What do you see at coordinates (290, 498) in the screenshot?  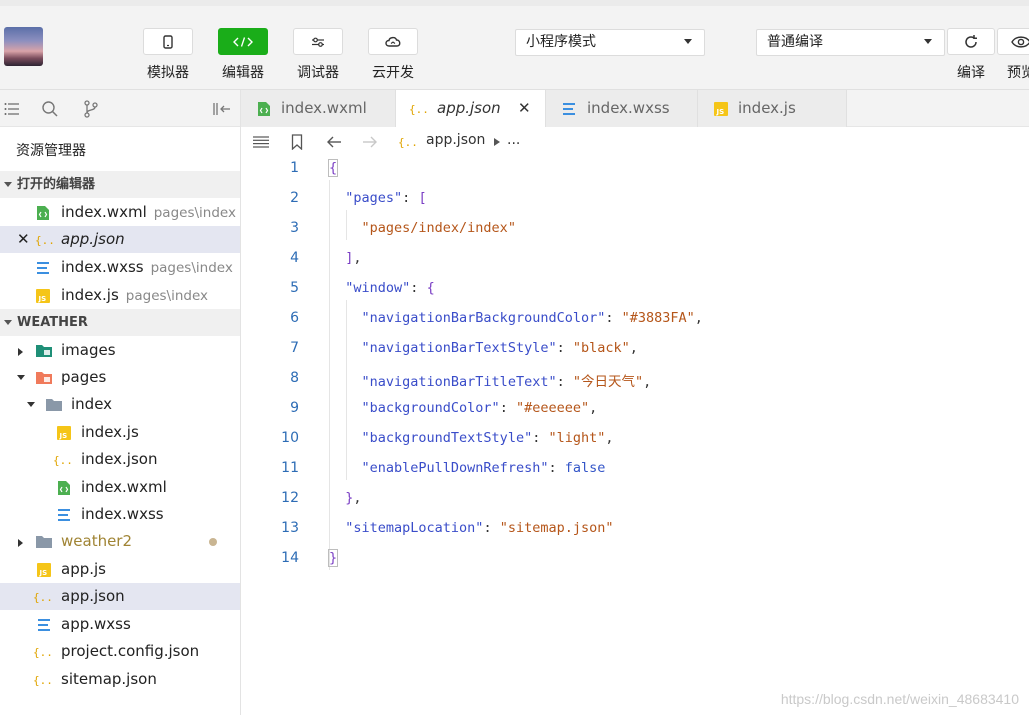 I see `line-number: 12` at bounding box center [290, 498].